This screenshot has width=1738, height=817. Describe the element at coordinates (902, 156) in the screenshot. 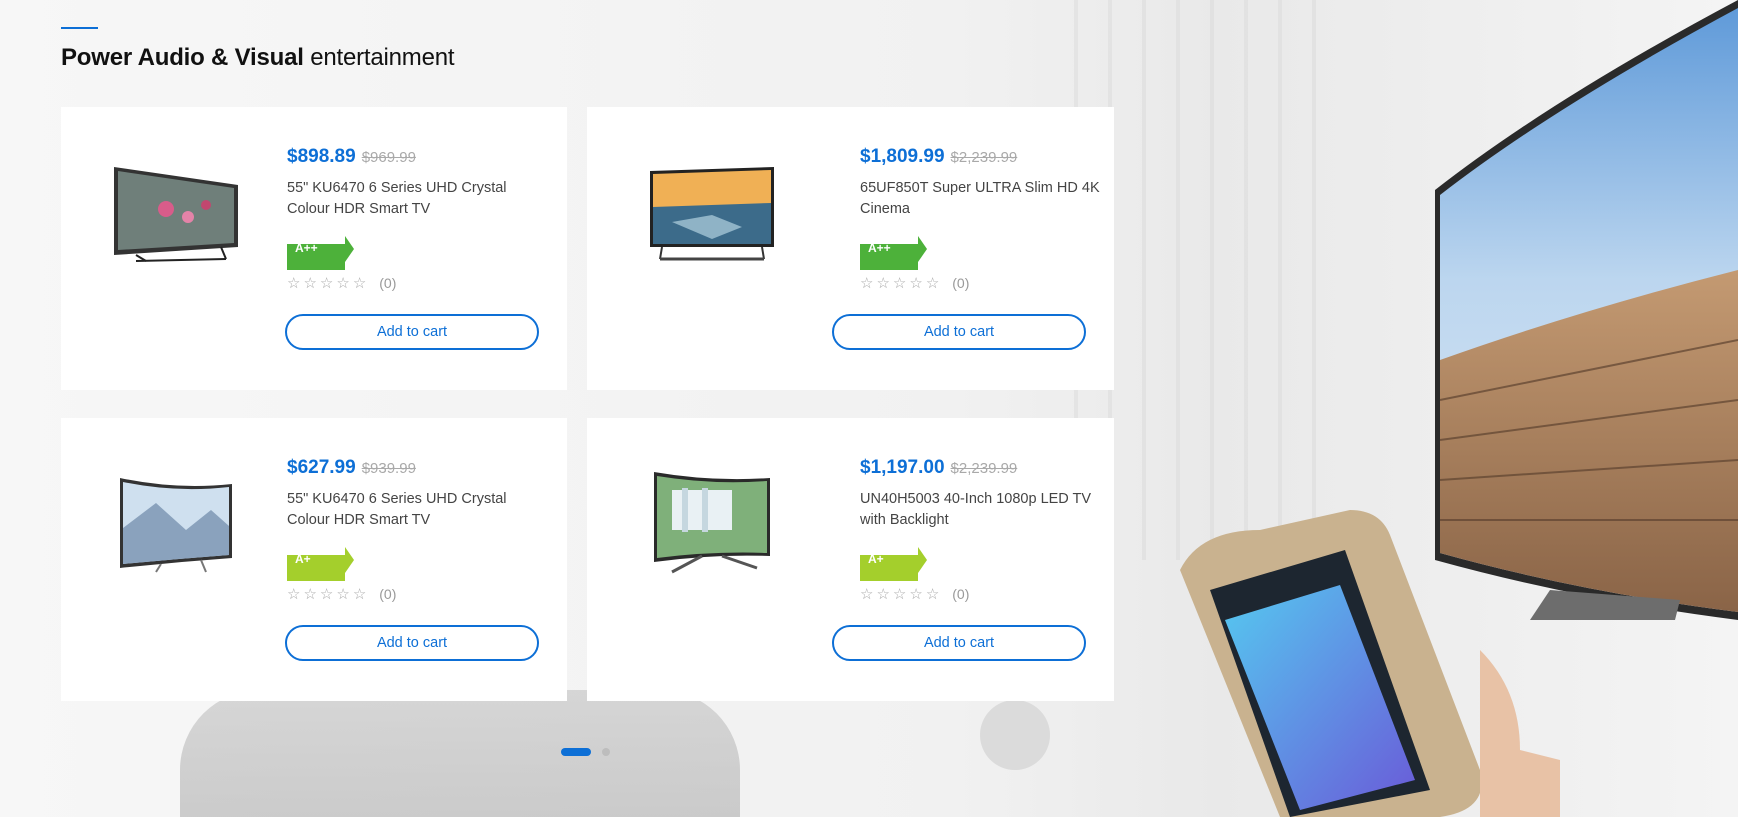

I see `current-price: $1,809.99` at that location.